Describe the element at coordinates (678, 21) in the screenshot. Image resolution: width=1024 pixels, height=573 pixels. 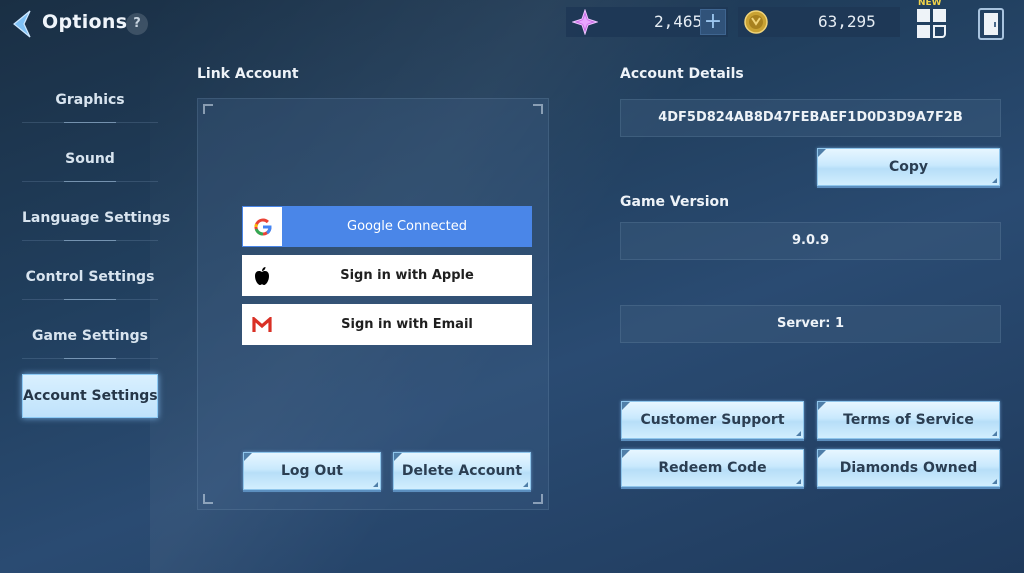
I see `diamond-count: 2,465` at that location.